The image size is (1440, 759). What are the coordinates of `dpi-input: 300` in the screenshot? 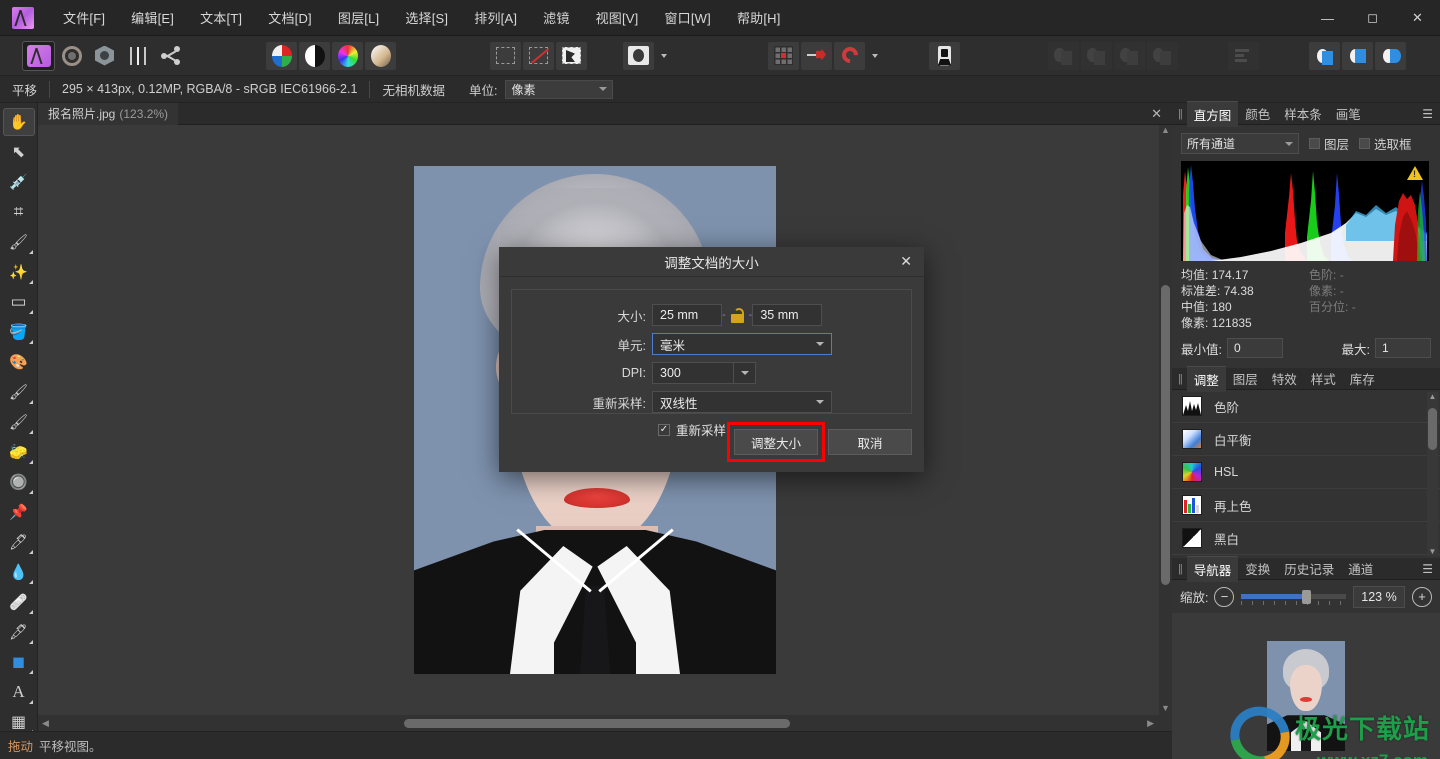 It's located at (693, 373).